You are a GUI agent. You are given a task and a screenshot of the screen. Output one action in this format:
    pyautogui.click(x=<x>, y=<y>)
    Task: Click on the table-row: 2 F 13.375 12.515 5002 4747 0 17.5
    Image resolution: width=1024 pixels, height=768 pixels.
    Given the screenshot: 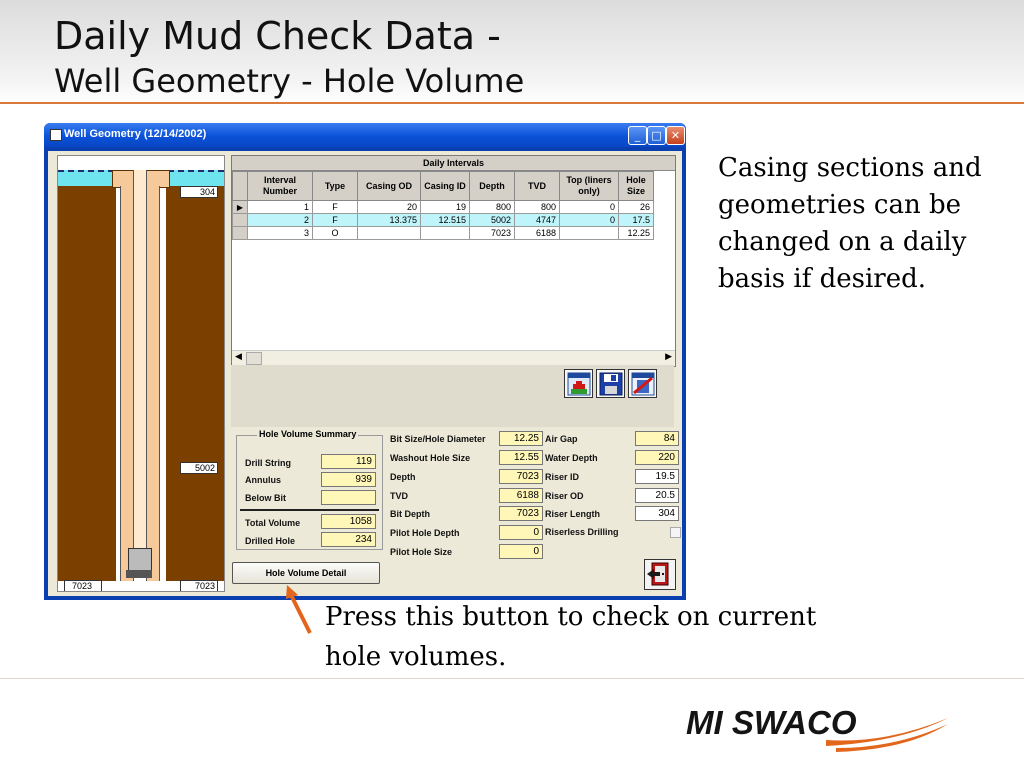 What is the action you would take?
    pyautogui.click(x=443, y=220)
    